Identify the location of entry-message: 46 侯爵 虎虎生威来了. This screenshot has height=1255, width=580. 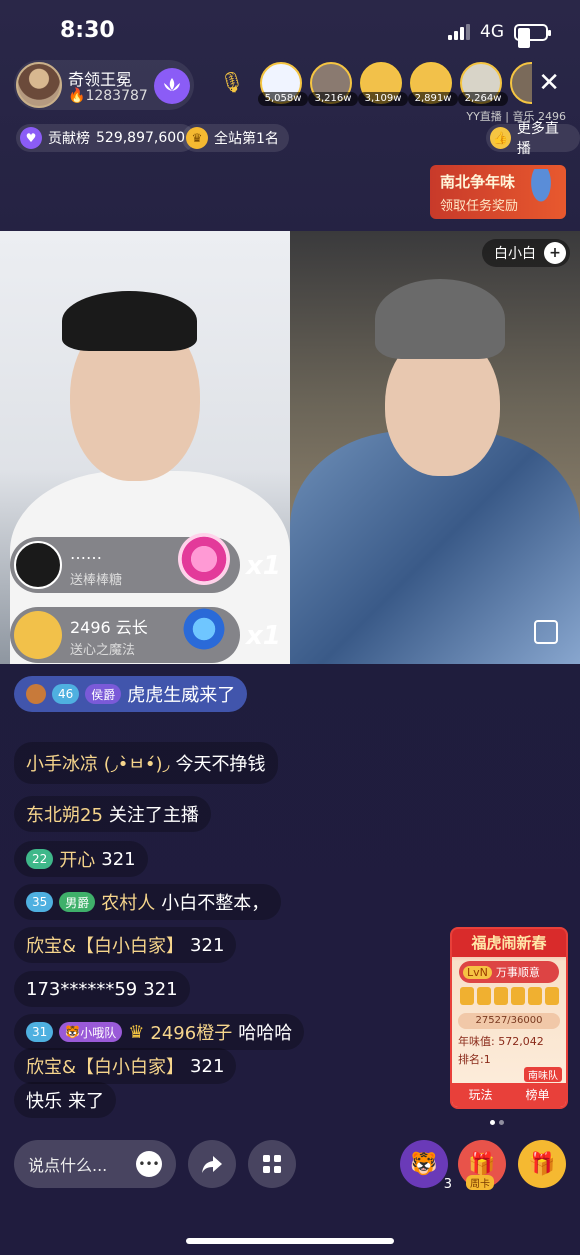
(131, 694).